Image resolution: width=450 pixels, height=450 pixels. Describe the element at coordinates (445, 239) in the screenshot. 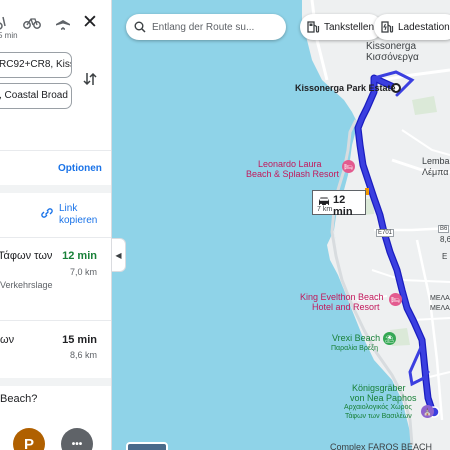

I see `road-shield: 8,6` at that location.